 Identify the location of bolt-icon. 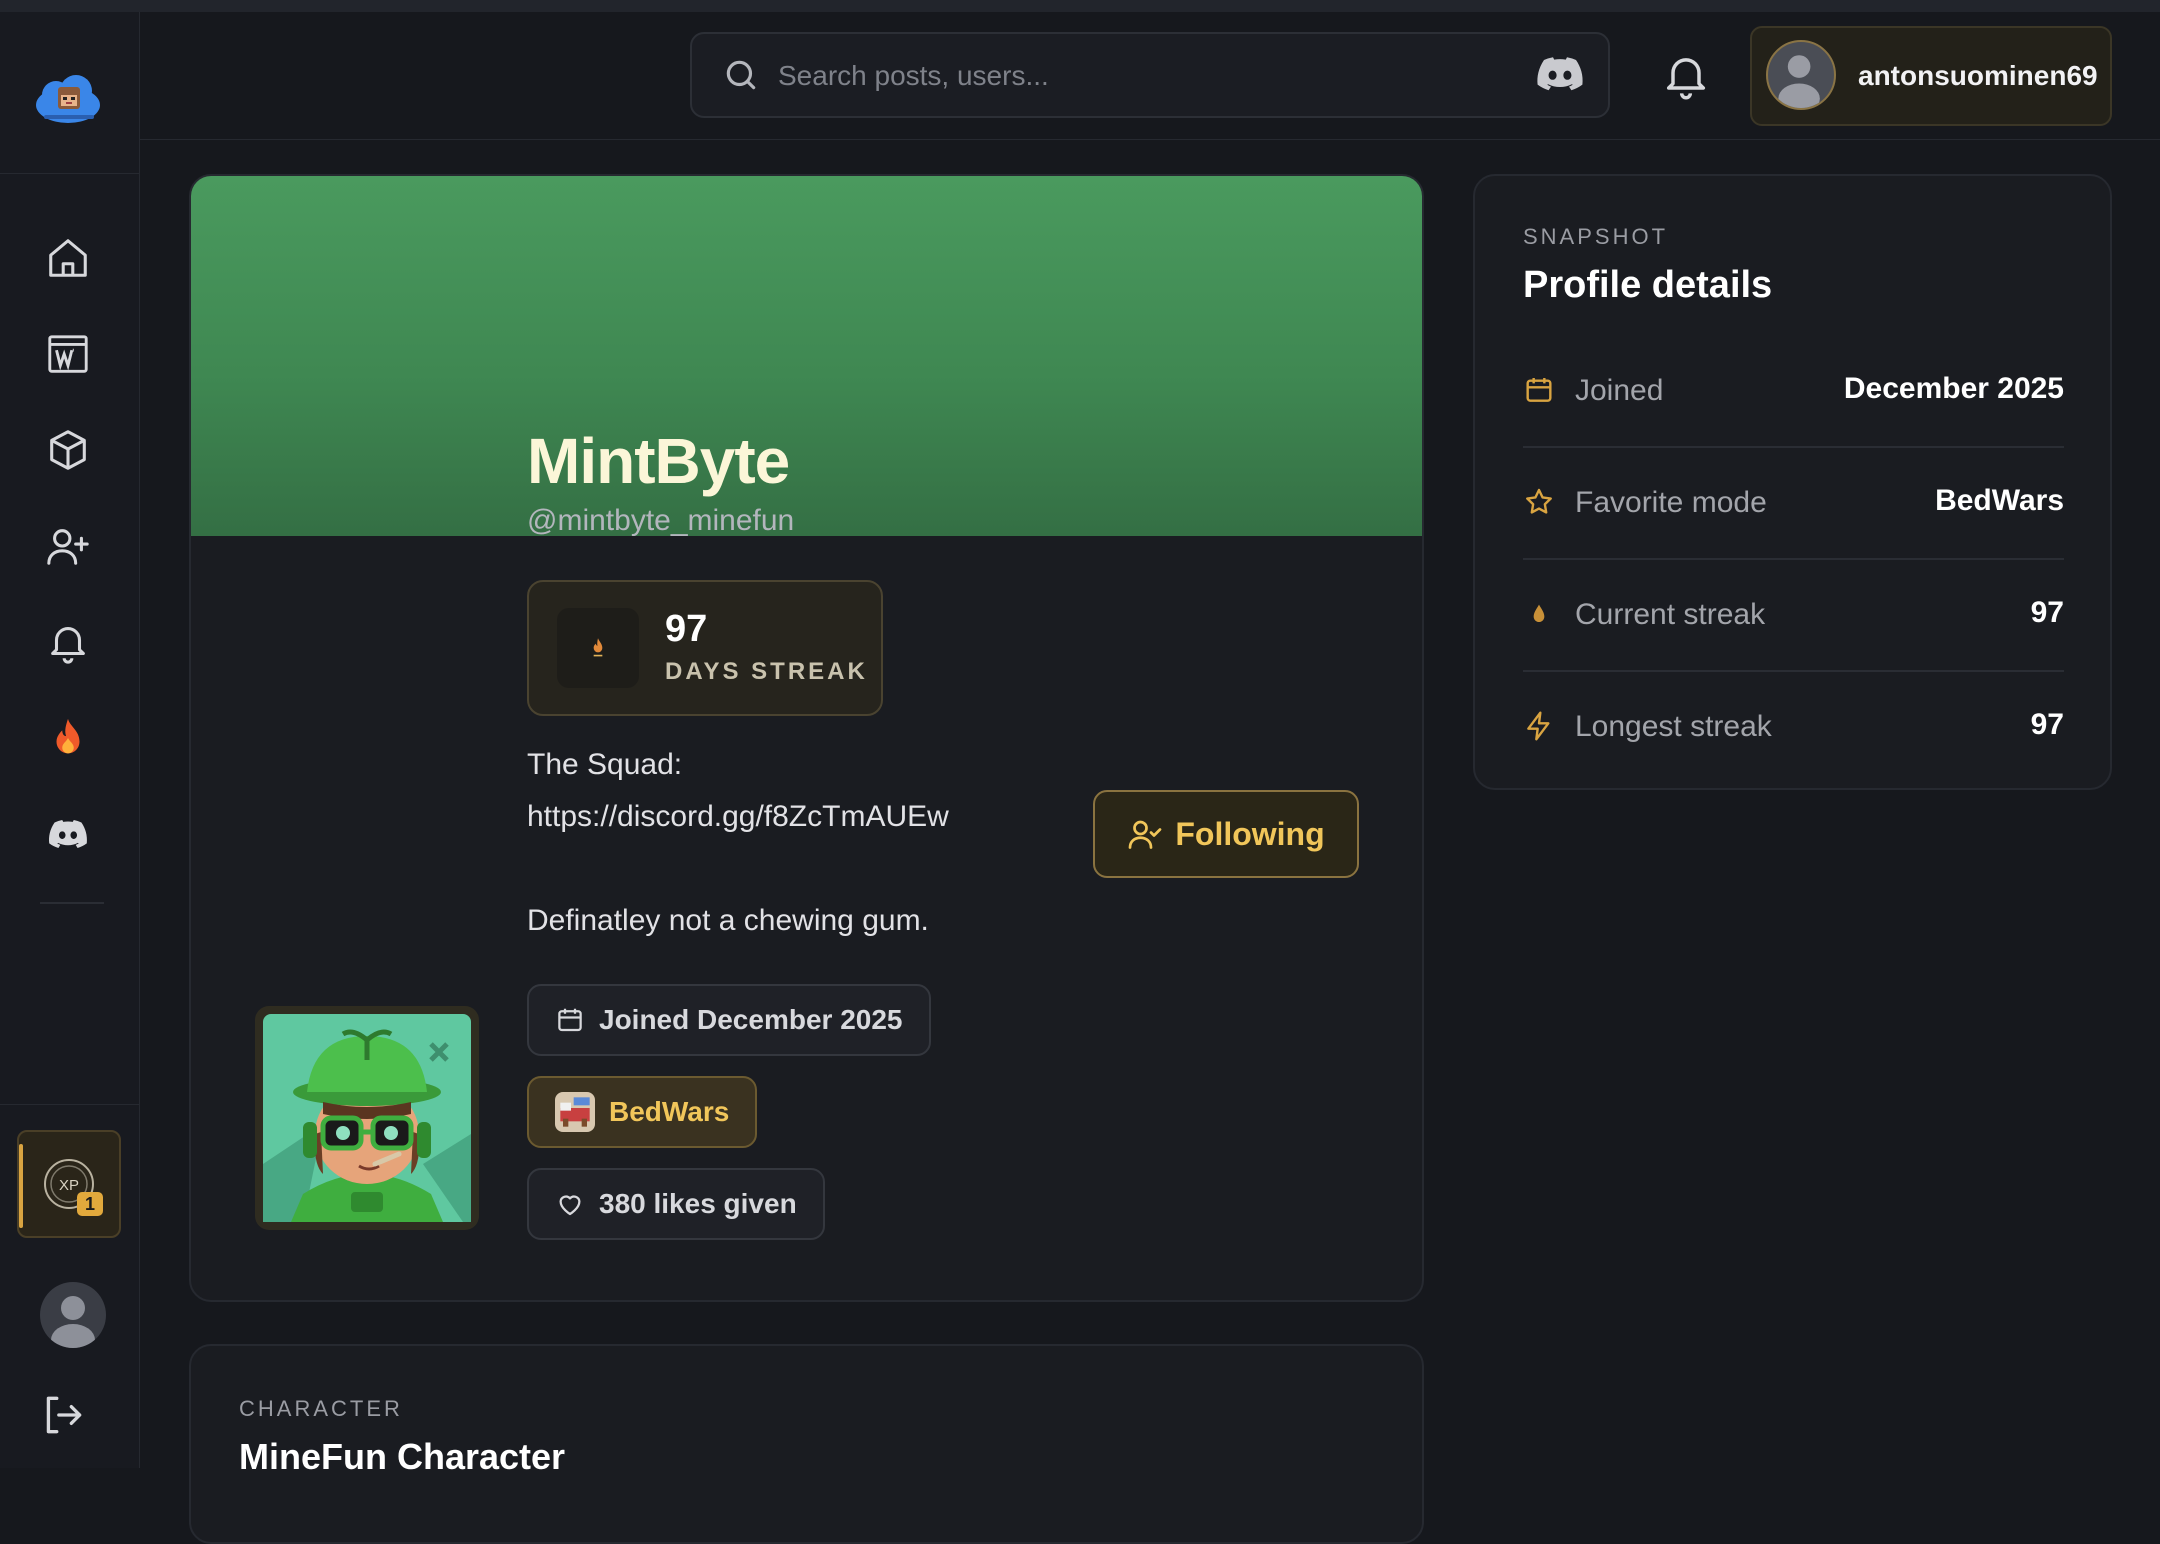
(1538, 726).